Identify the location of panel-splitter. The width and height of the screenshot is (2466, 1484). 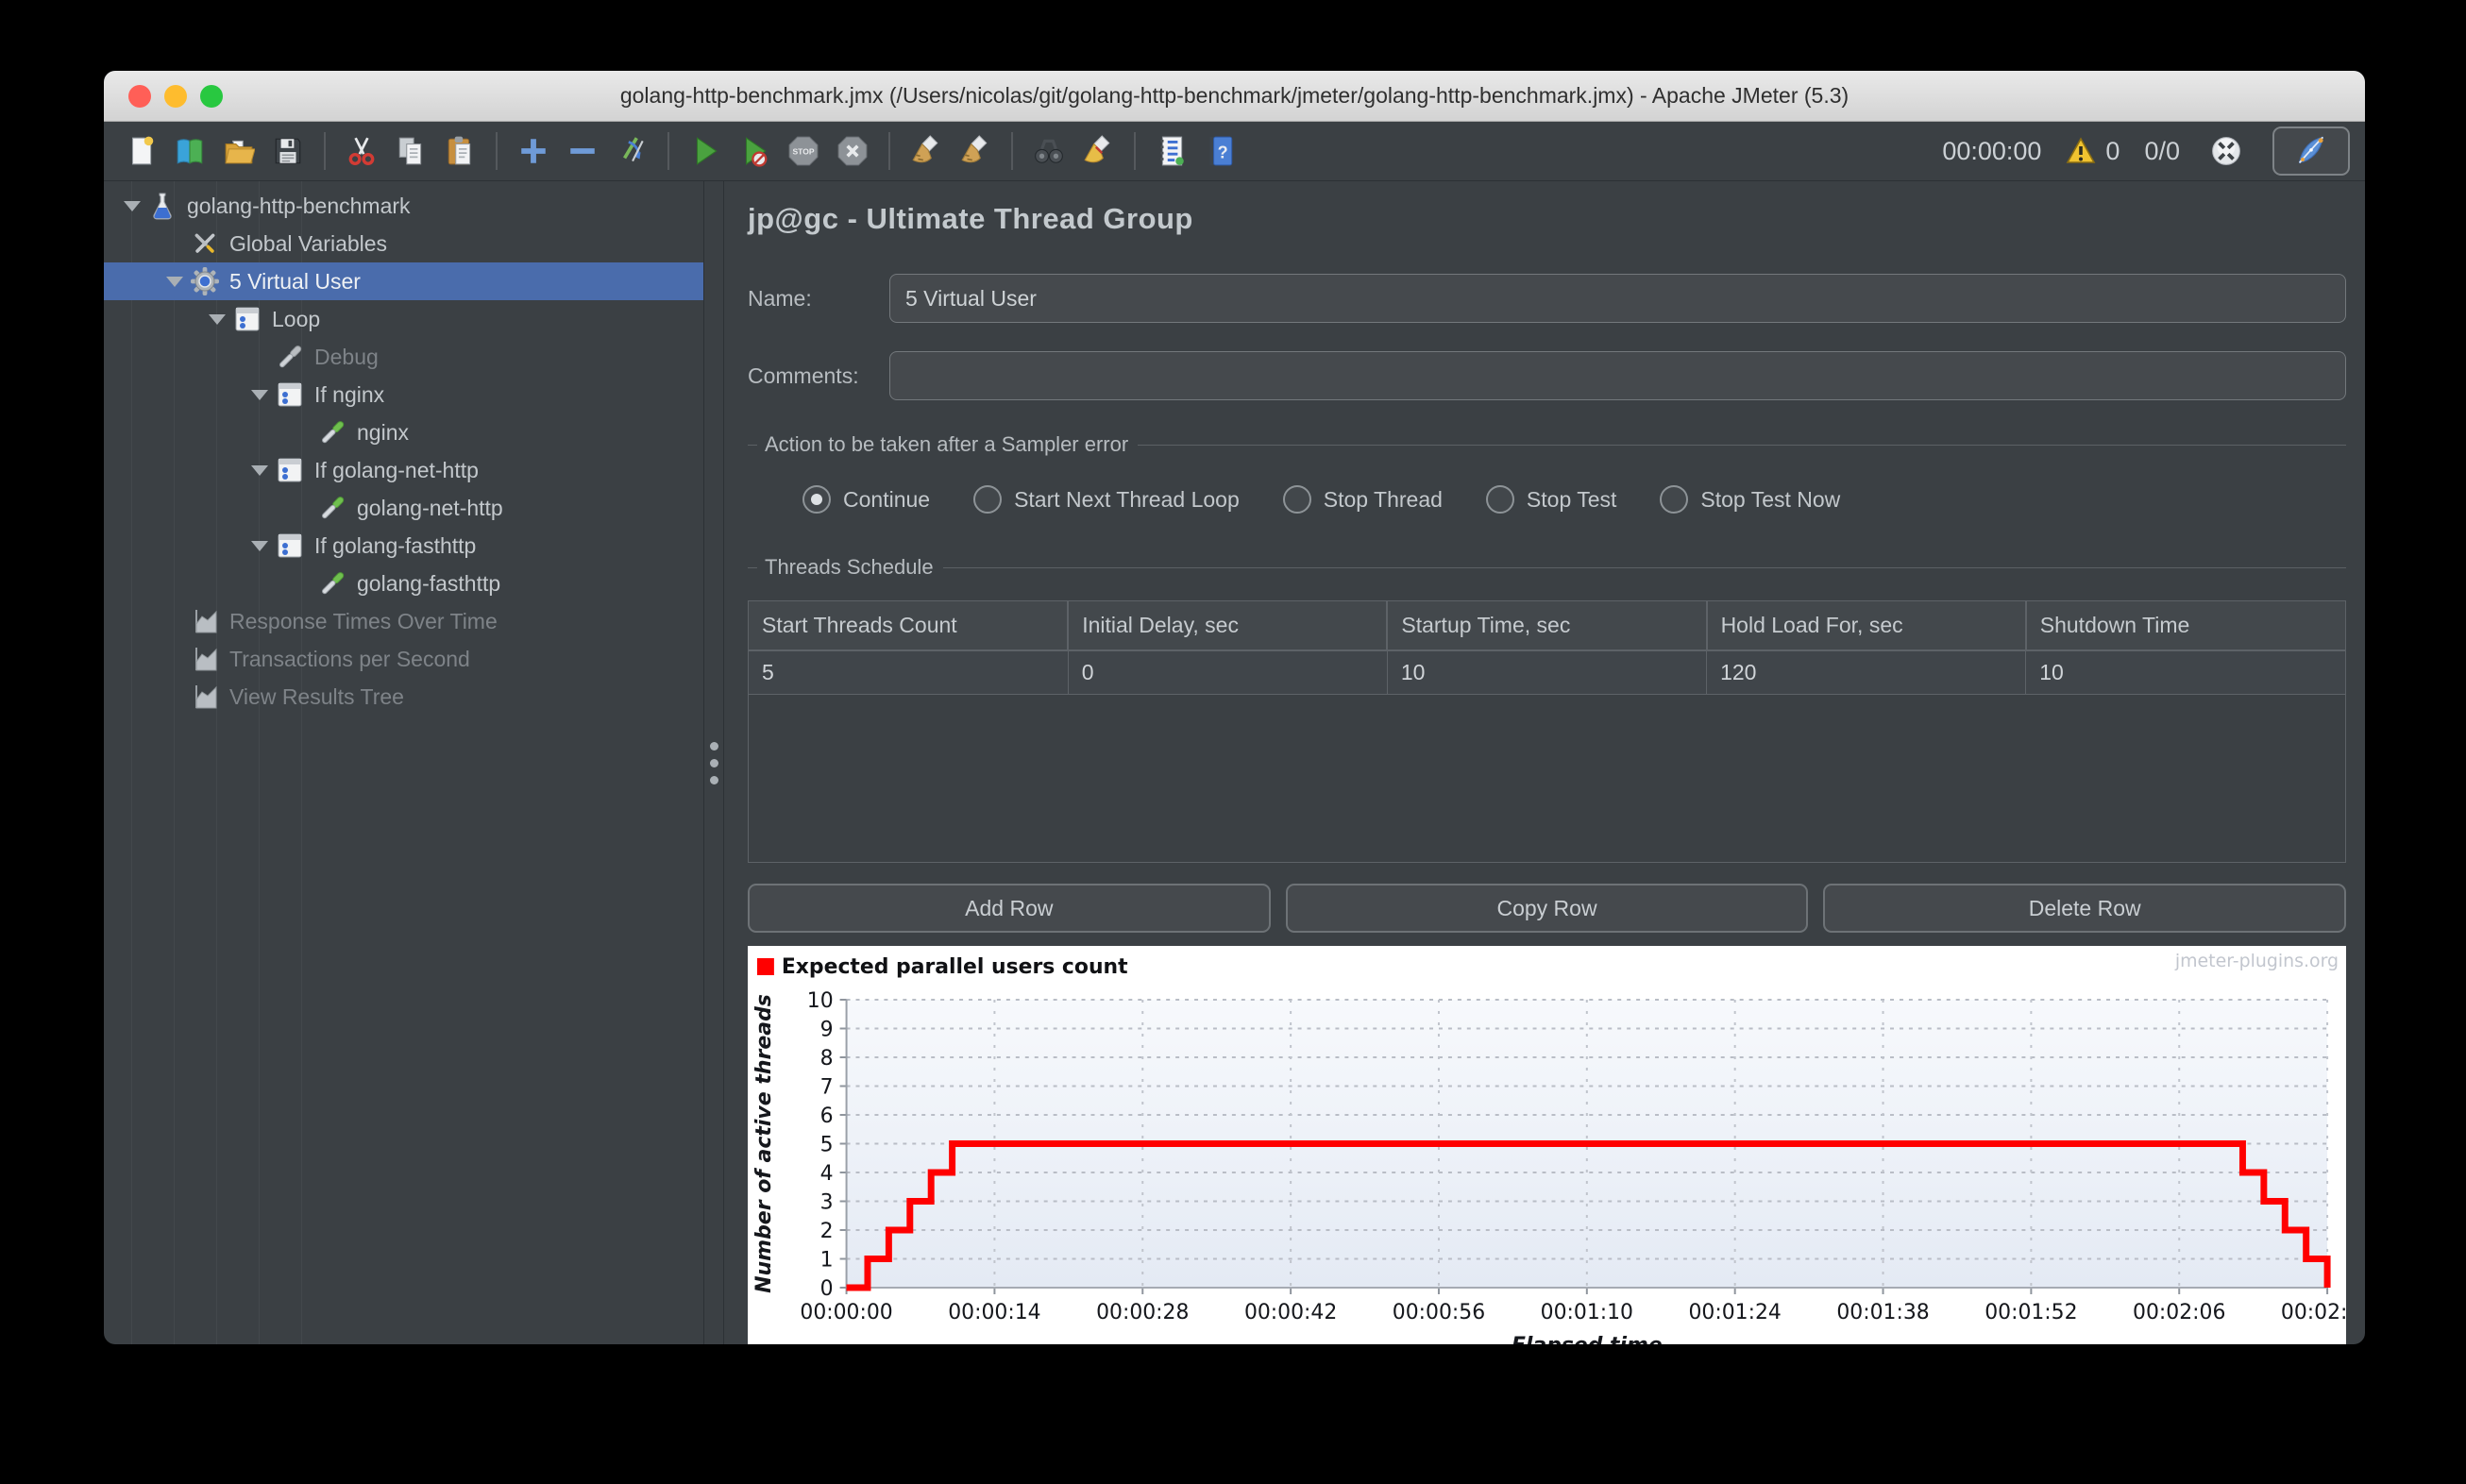
(713, 762).